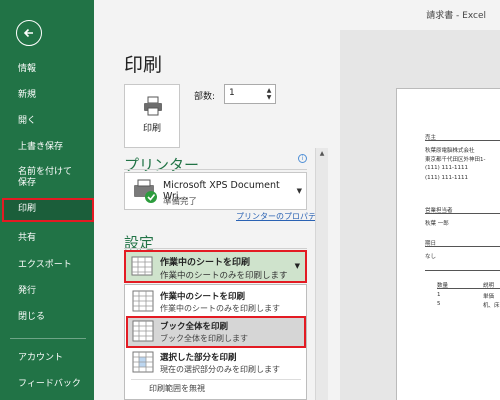 This screenshot has height=400, width=500. I want to click on sidebar-item-new: 新規, so click(47, 95).